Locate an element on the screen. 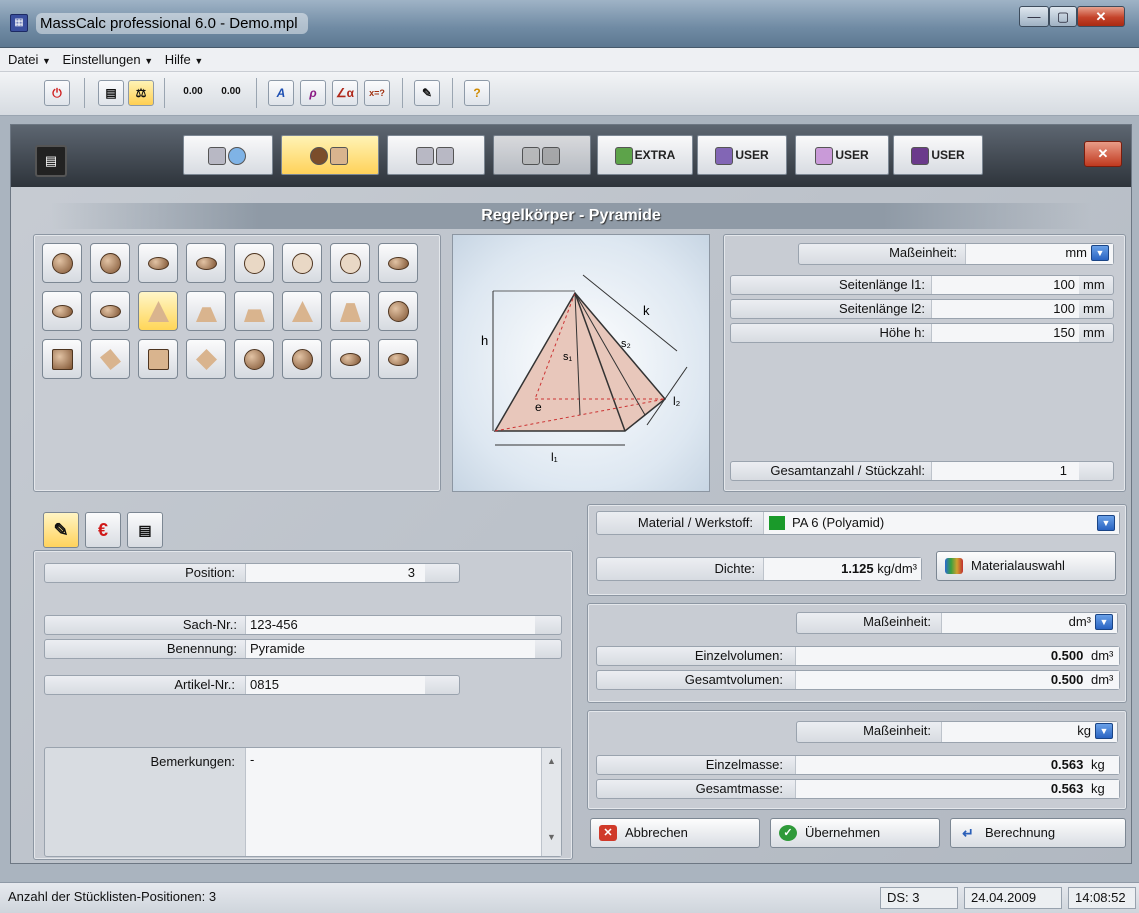  material-selection-button: Materialauswahl is located at coordinates (1026, 566).